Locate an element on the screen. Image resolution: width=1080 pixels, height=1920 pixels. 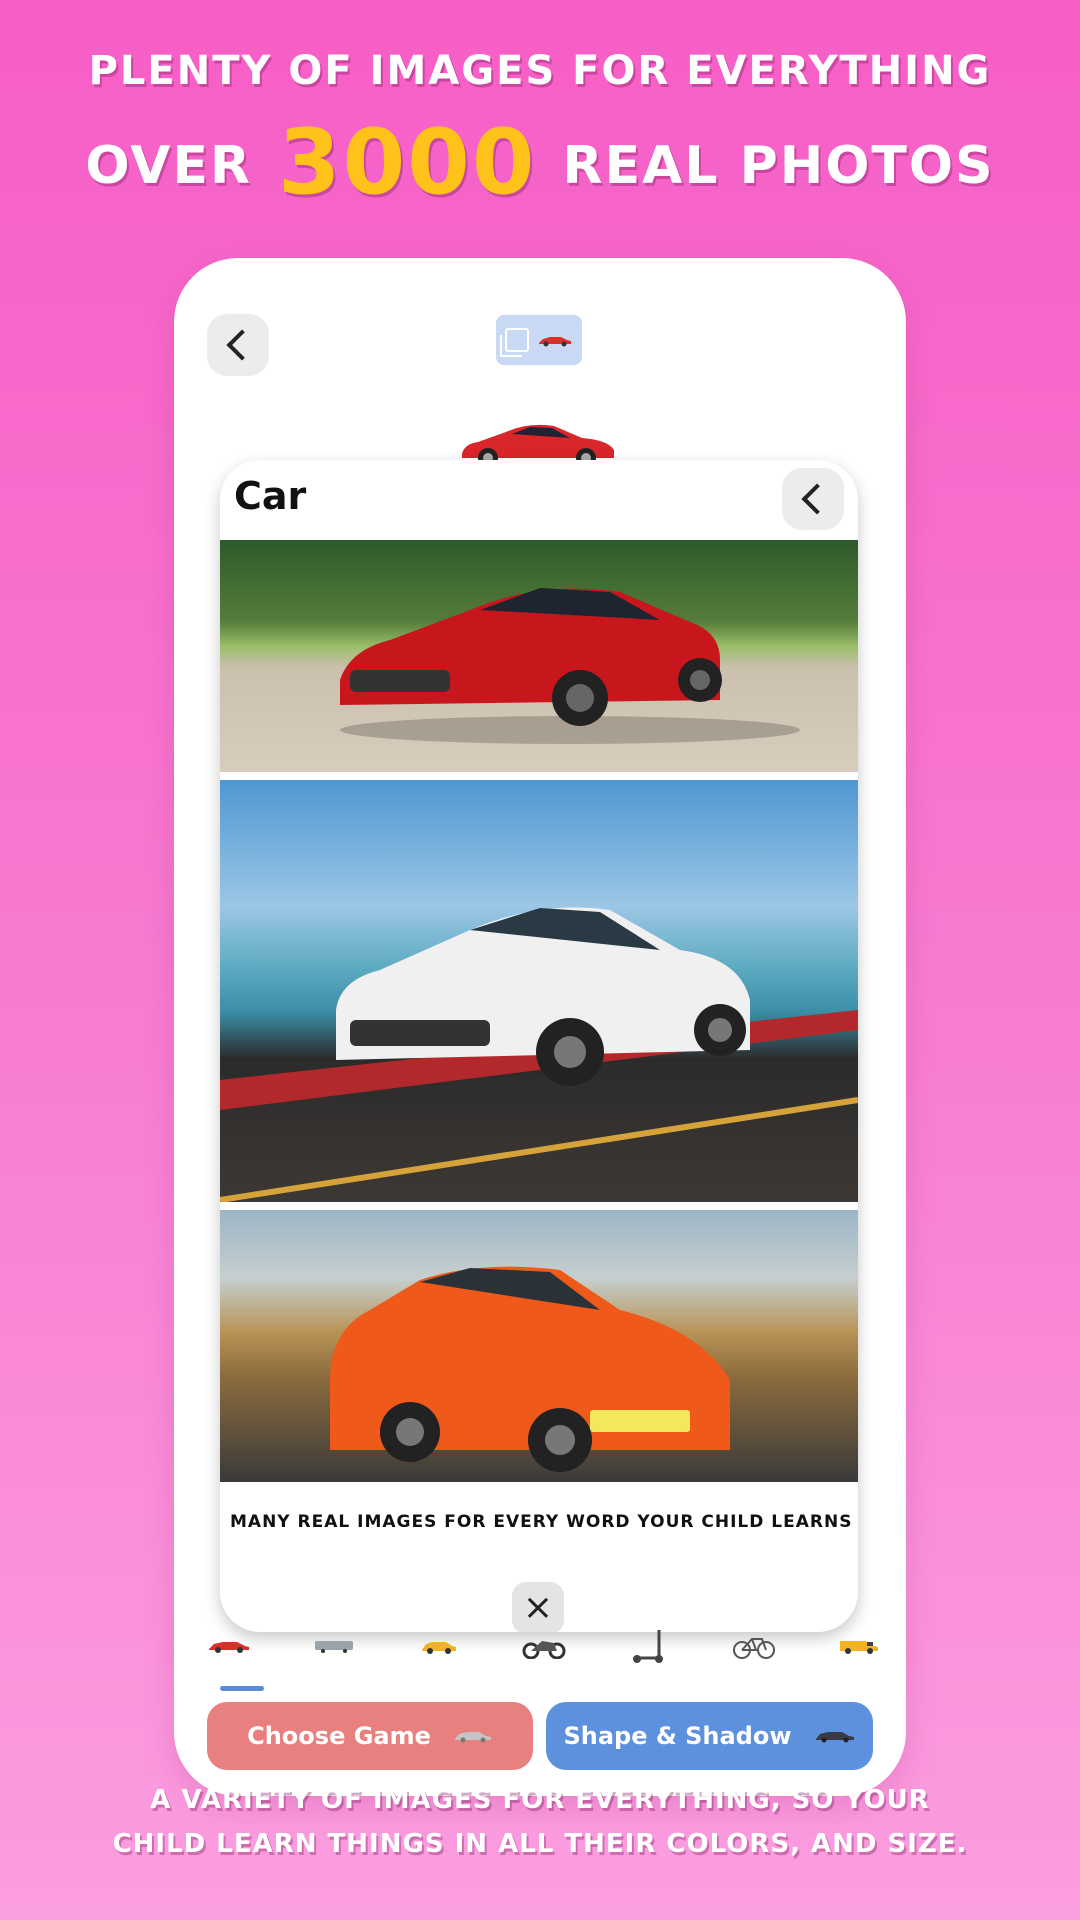
bicycle-icon is located at coordinates (754, 1646).